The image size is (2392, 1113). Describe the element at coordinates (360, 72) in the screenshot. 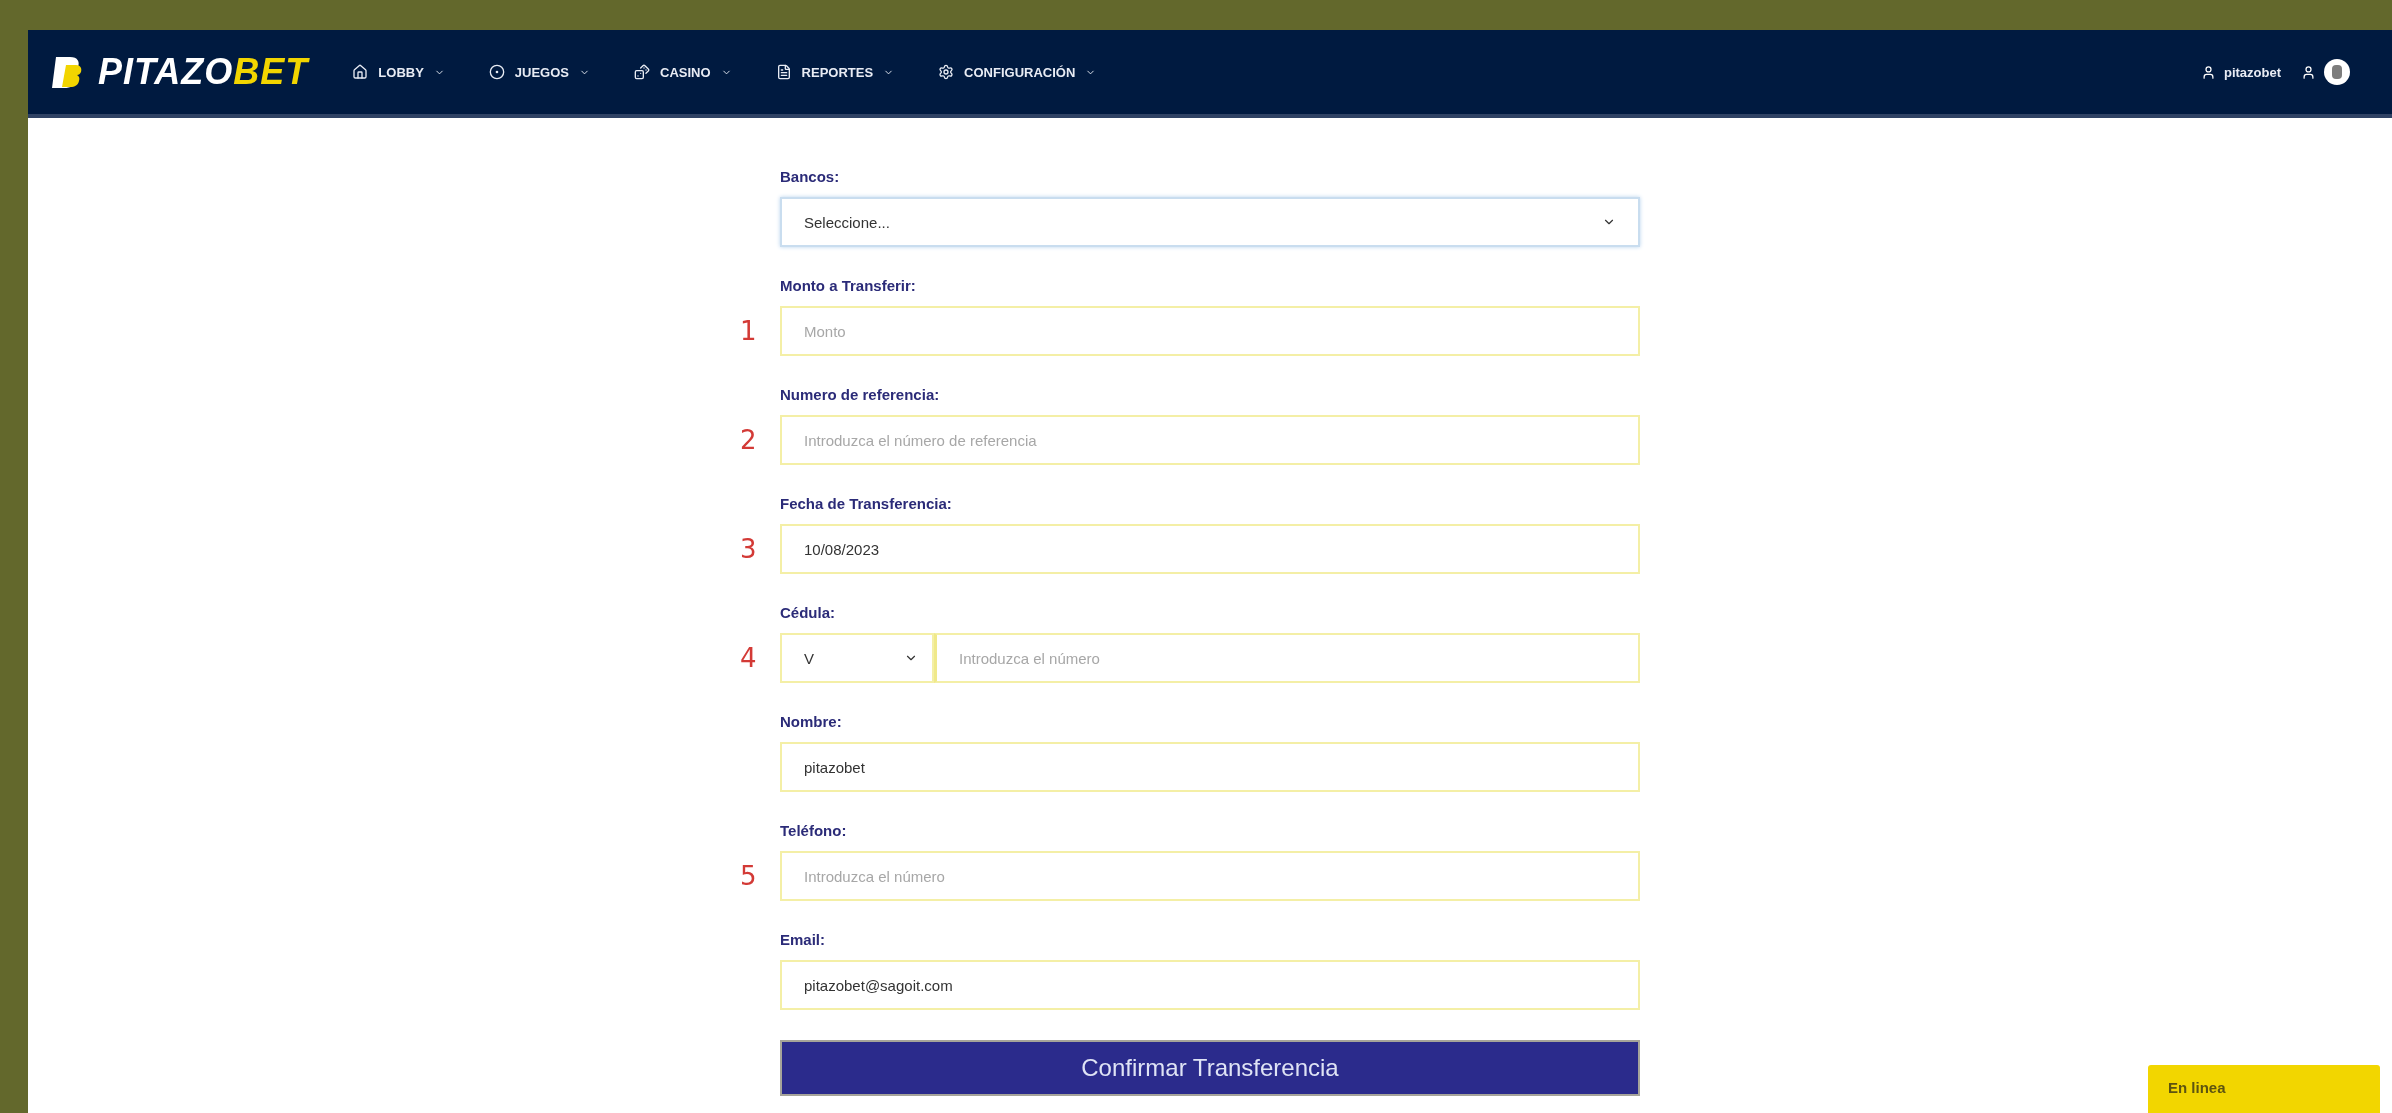

I see `home-icon` at that location.